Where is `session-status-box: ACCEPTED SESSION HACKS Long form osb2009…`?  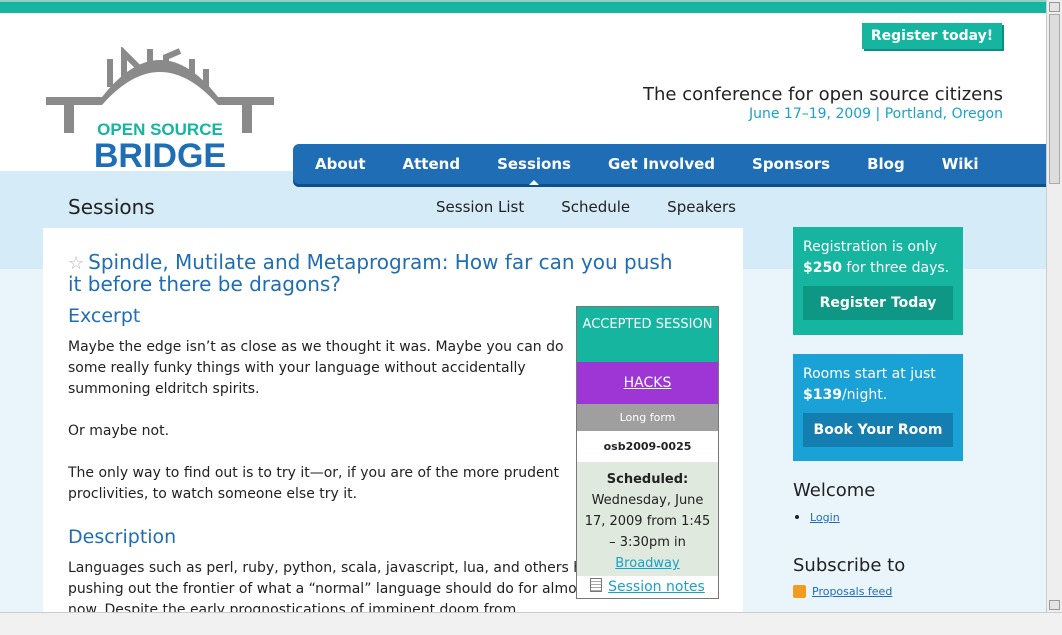
session-status-box: ACCEPTED SESSION HACKS Long form osb2009… is located at coordinates (647, 452).